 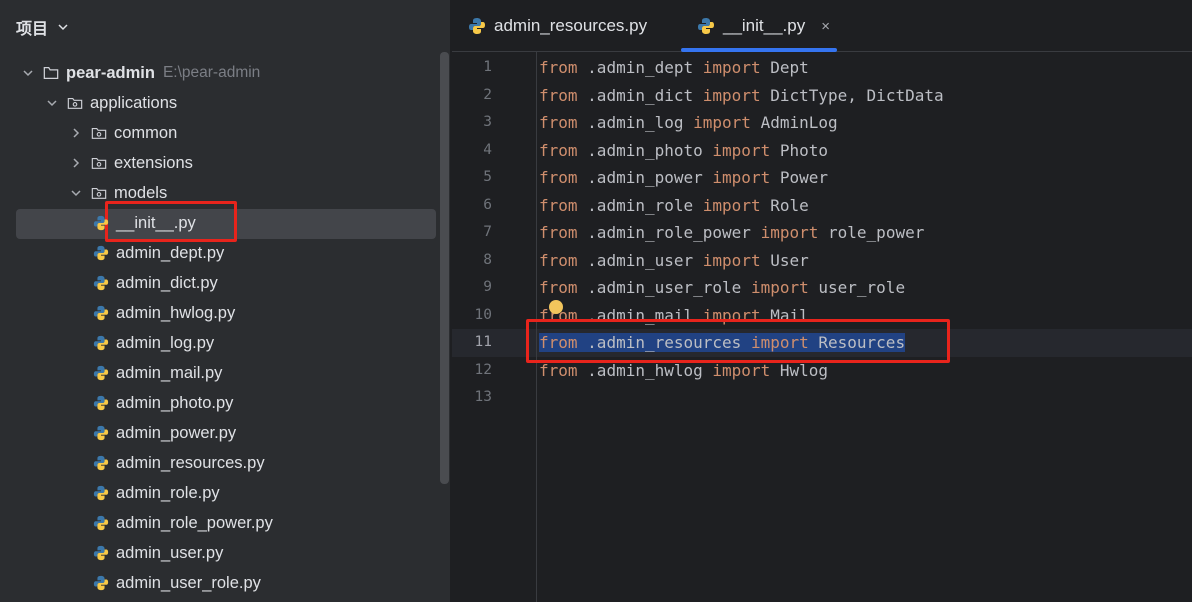 I want to click on module-name: .admin_photo, so click(x=645, y=150).